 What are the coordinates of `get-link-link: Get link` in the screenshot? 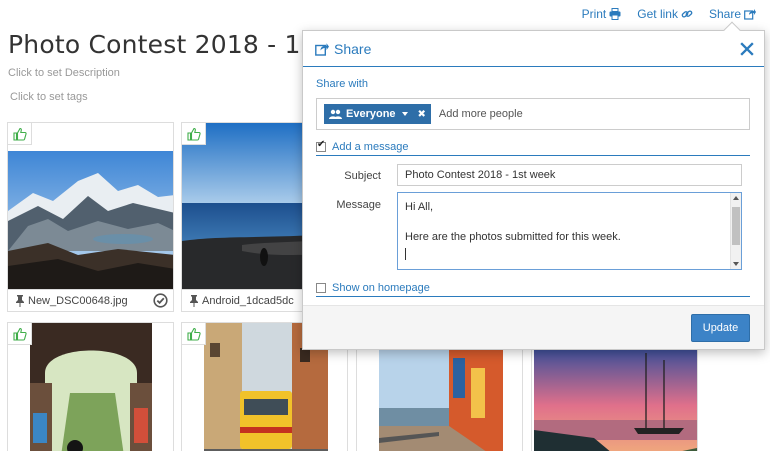 It's located at (665, 14).